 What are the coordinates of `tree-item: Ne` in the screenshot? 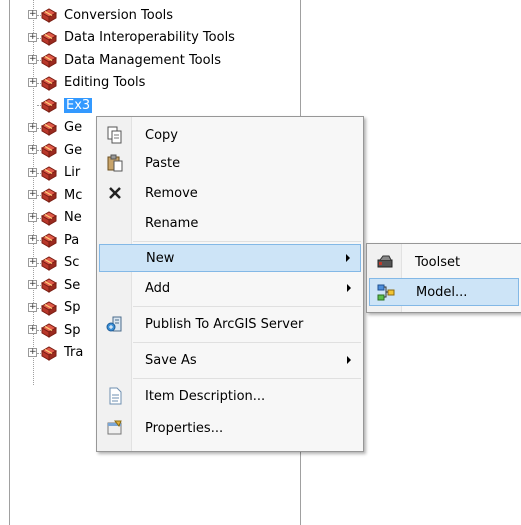 It's located at (55, 218).